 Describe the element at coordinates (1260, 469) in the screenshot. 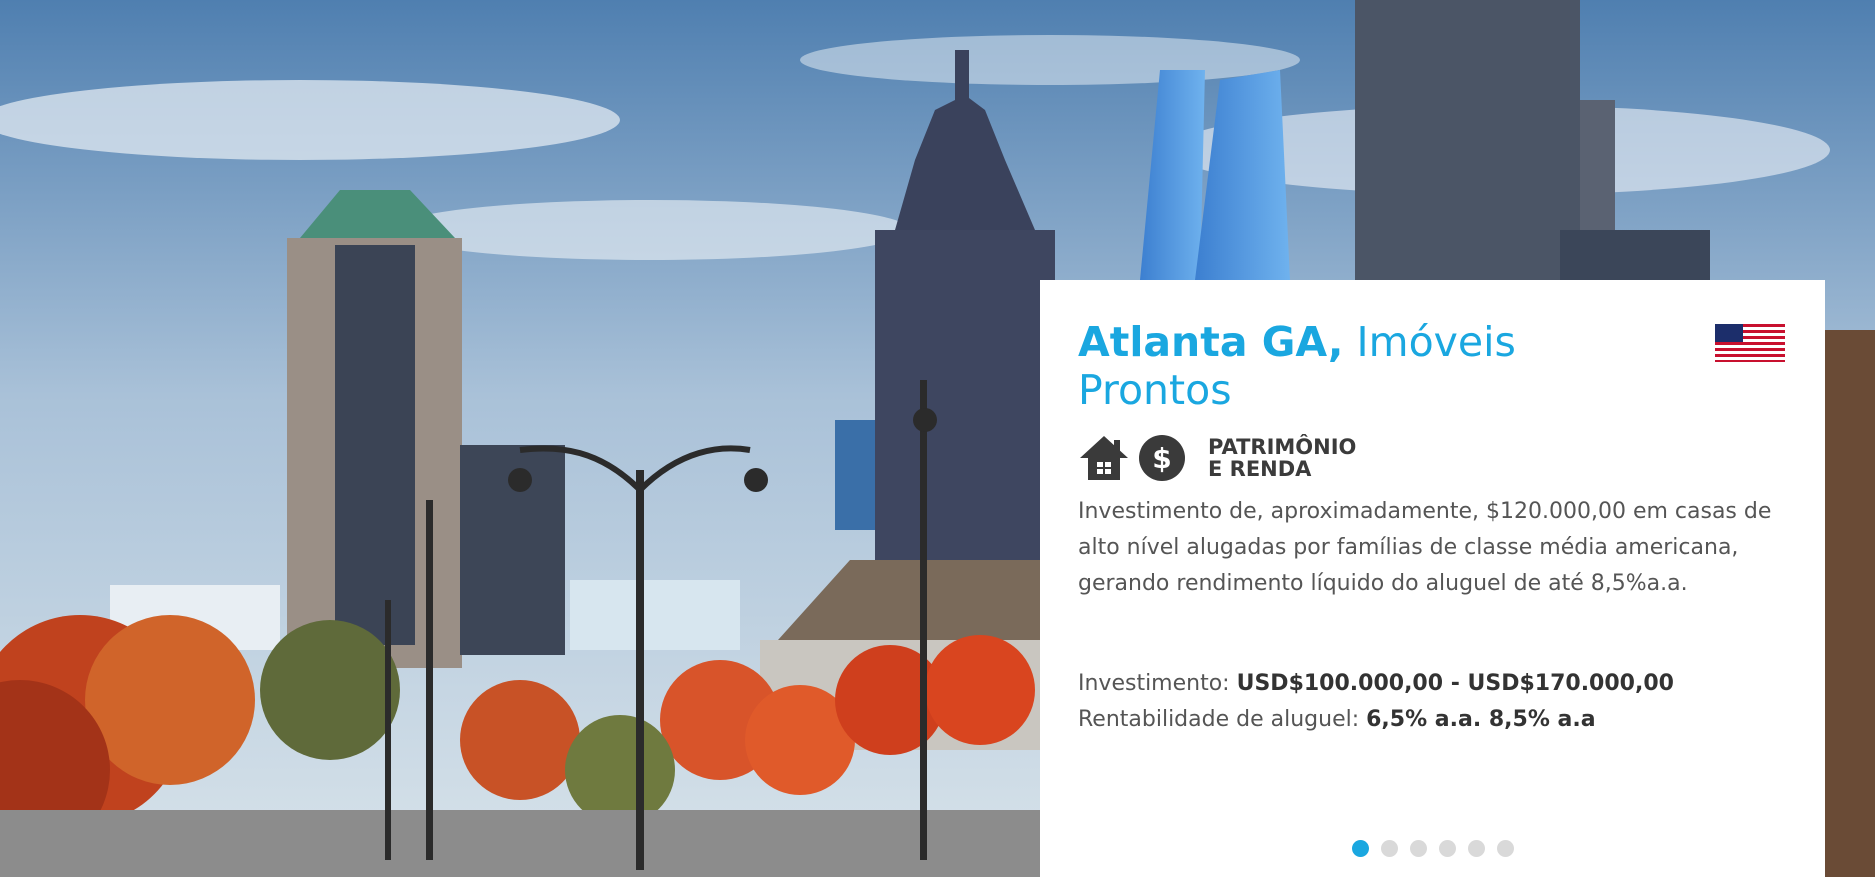

I see `category-line2: E RENDA` at that location.